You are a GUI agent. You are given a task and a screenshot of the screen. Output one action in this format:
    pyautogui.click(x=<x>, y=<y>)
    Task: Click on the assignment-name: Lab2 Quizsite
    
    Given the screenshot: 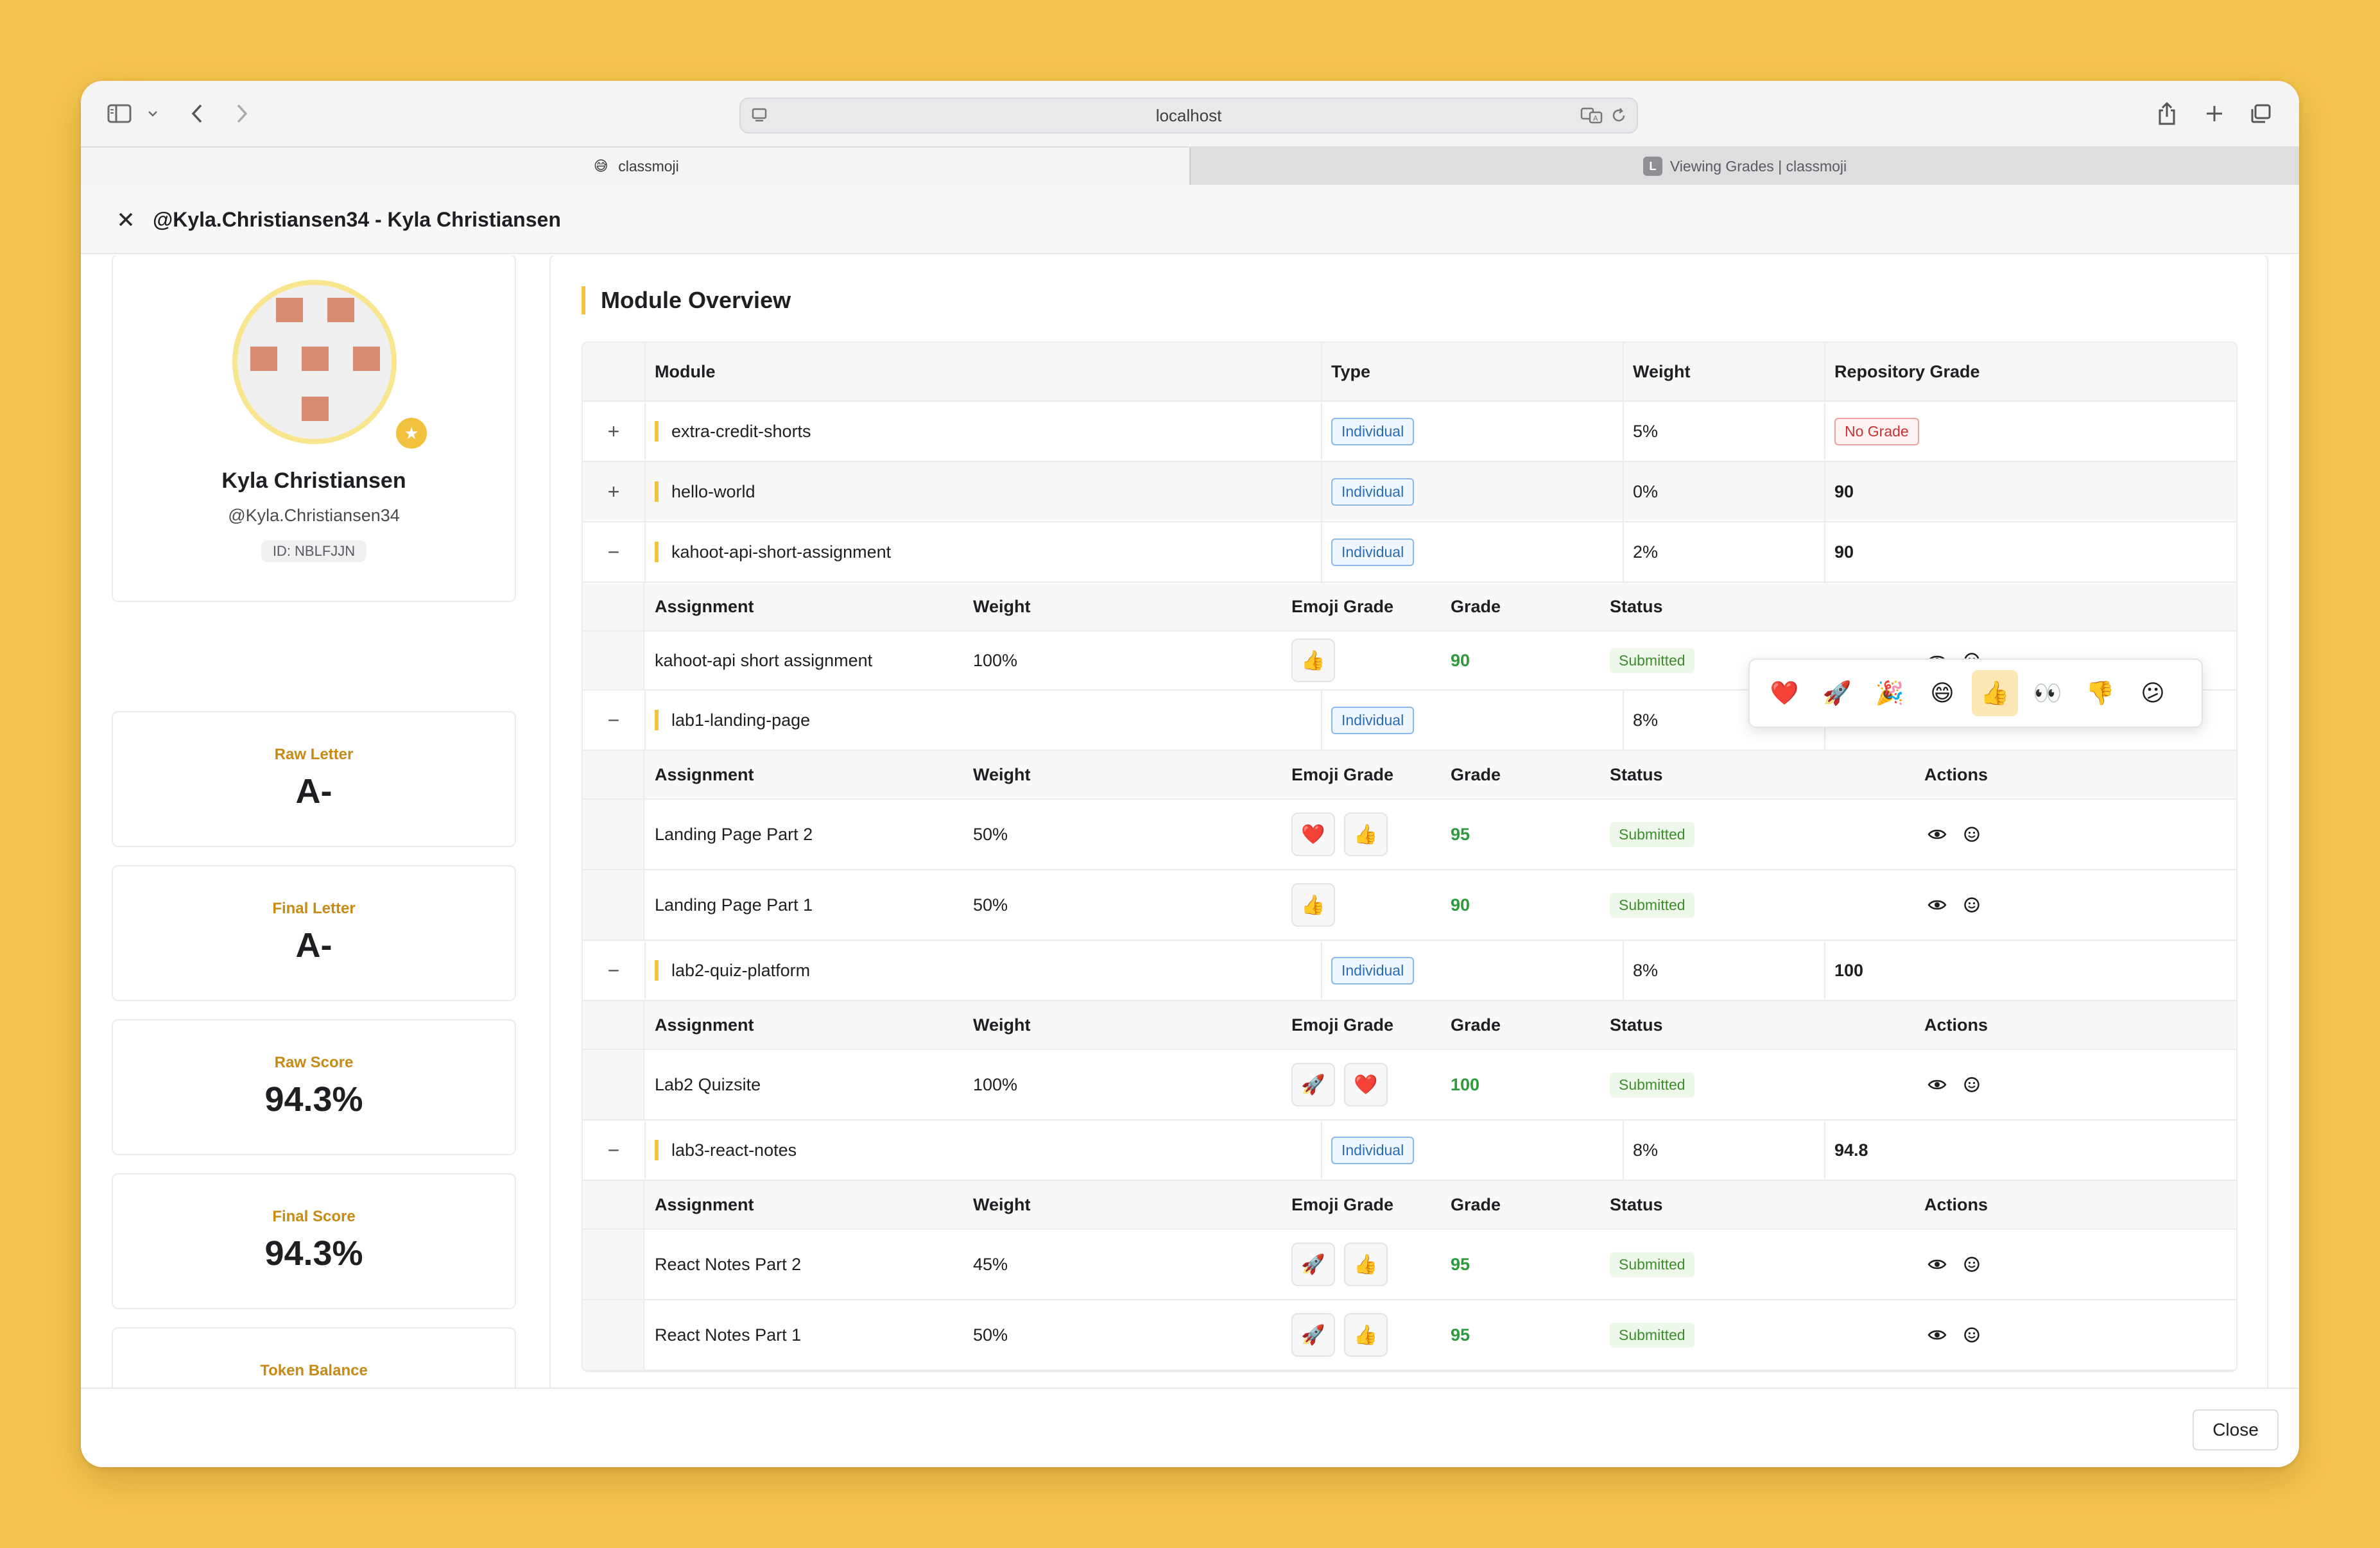 What is the action you would take?
    pyautogui.click(x=708, y=1084)
    